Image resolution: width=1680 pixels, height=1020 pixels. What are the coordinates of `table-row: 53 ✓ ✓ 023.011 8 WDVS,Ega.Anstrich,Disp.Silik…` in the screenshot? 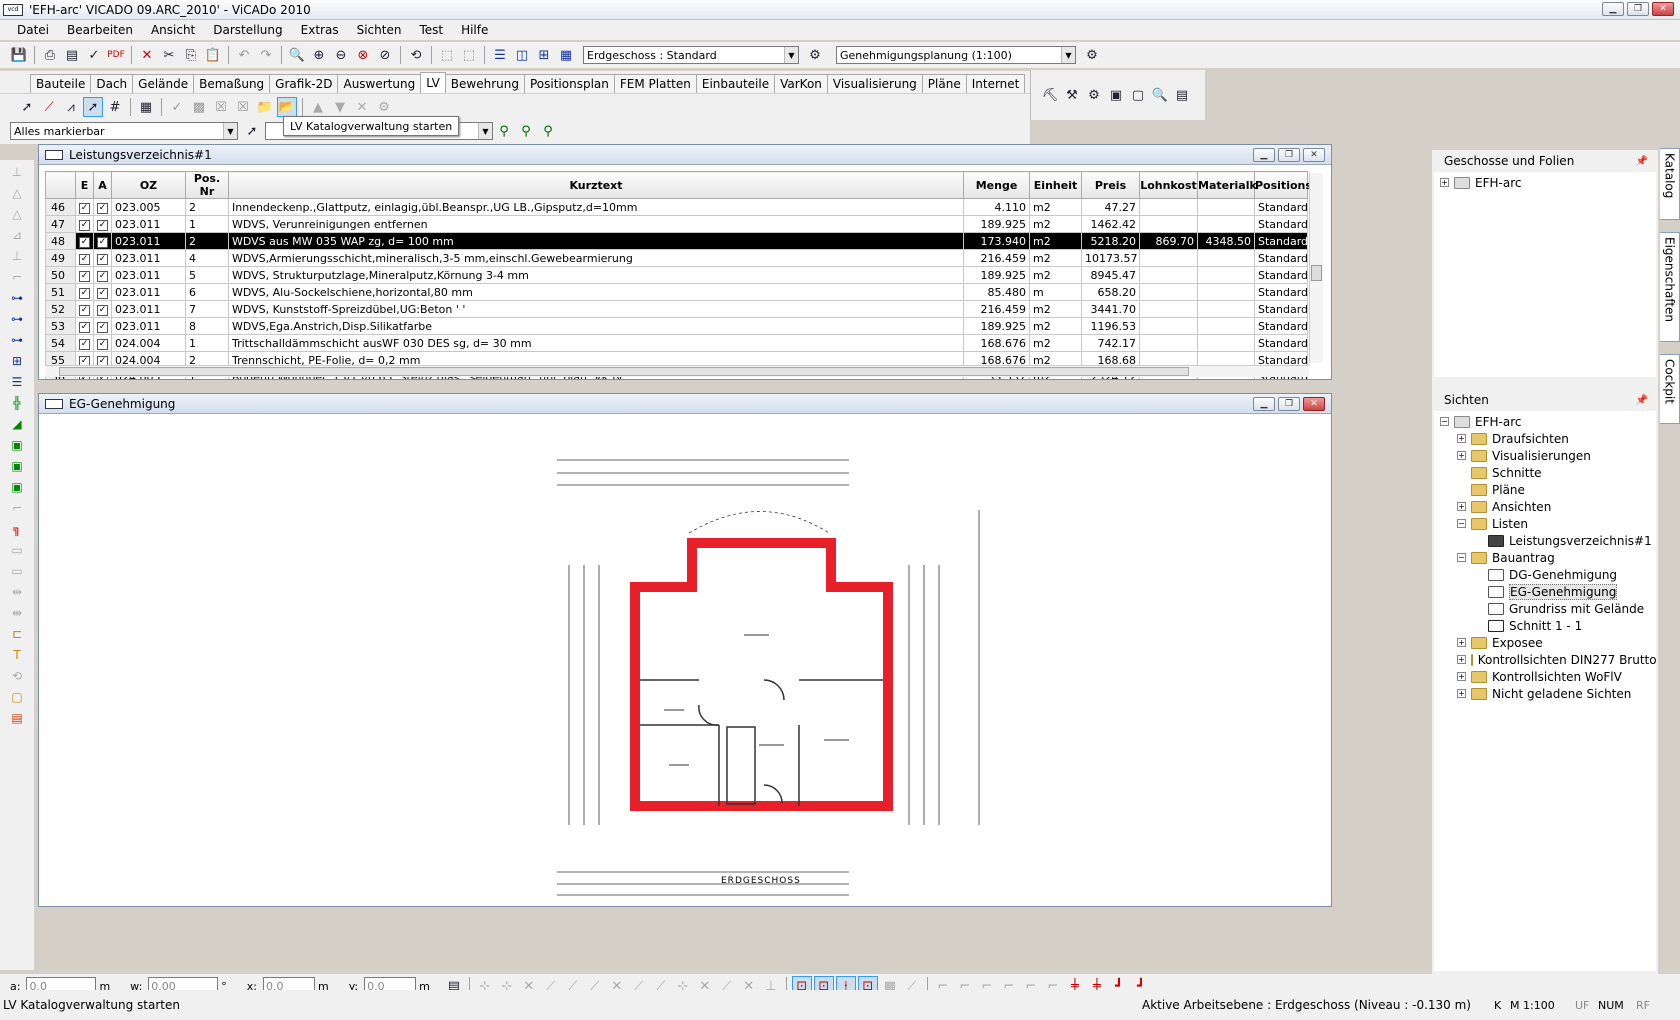 It's located at (676, 326).